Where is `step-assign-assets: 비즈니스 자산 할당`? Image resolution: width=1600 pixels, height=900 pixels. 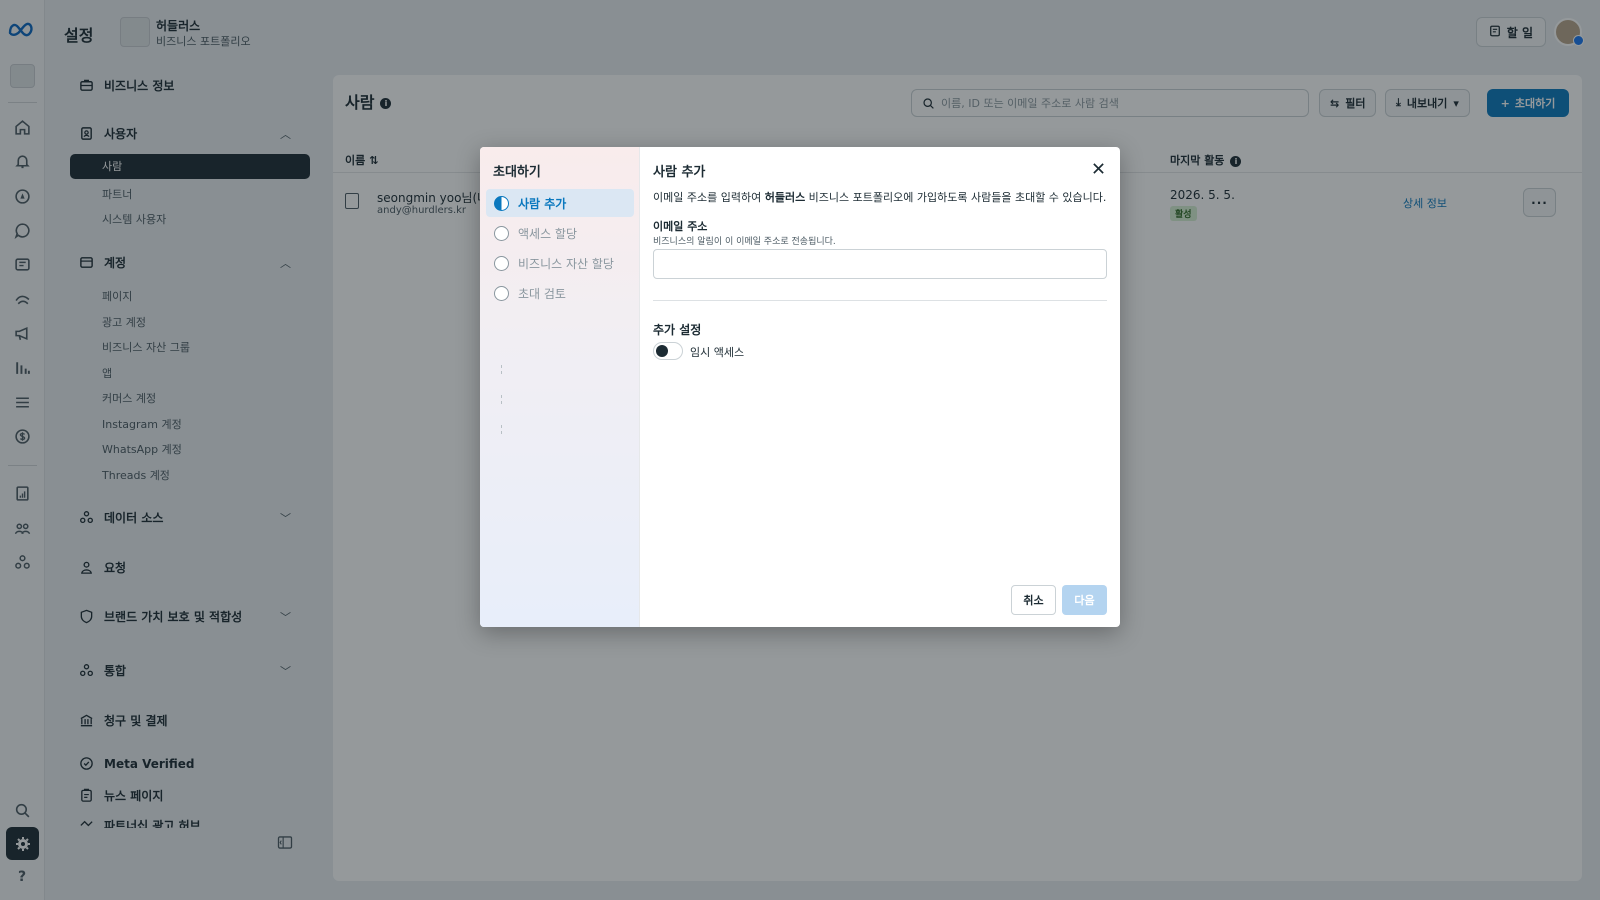 step-assign-assets: 비즈니스 자산 할당 is located at coordinates (560, 263).